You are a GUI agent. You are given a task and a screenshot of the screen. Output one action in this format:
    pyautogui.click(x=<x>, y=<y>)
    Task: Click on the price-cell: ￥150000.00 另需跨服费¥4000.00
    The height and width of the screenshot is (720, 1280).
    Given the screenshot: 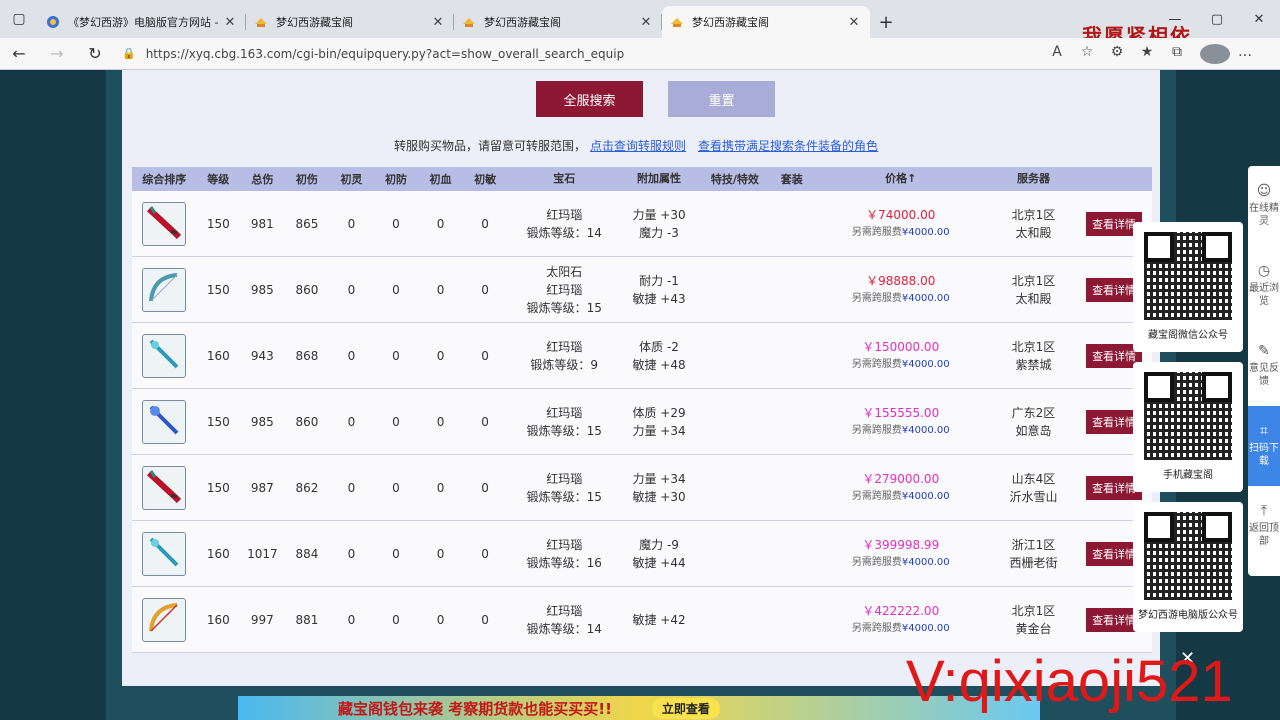 What is the action you would take?
    pyautogui.click(x=901, y=356)
    